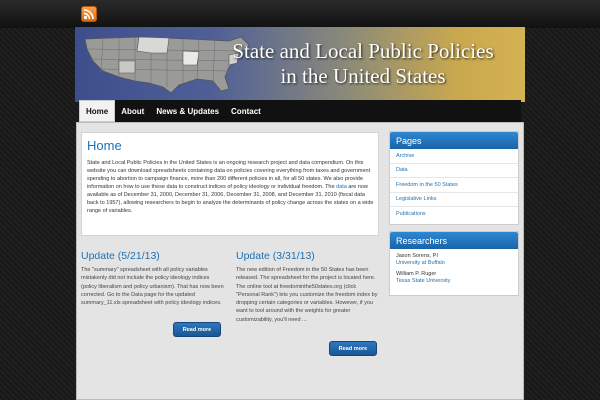 The image size is (600, 400). What do you see at coordinates (454, 156) in the screenshot?
I see `sidebar-item-archive: Archive` at bounding box center [454, 156].